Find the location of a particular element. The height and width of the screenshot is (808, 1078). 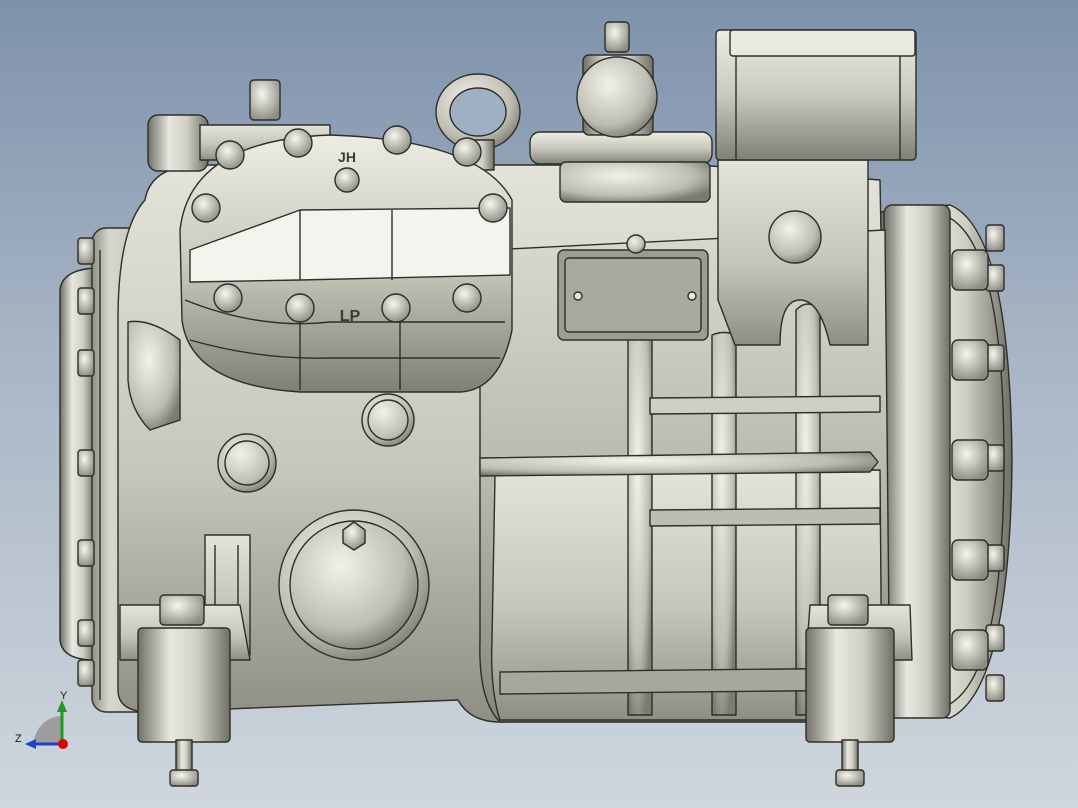

sight-port is located at coordinates (388, 420).